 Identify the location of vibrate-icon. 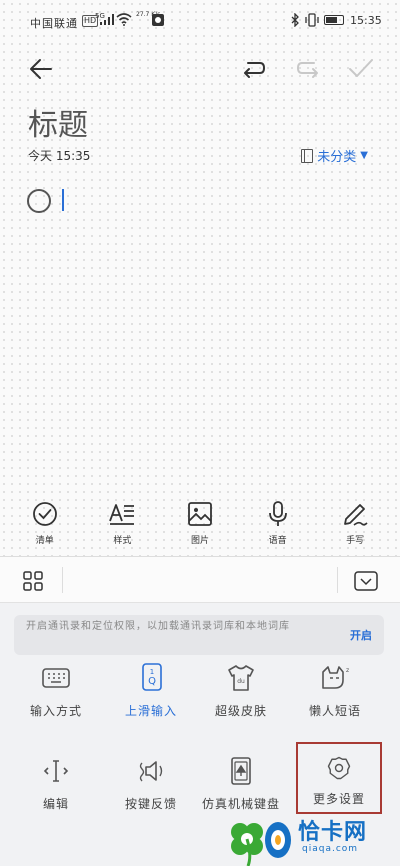
(312, 20).